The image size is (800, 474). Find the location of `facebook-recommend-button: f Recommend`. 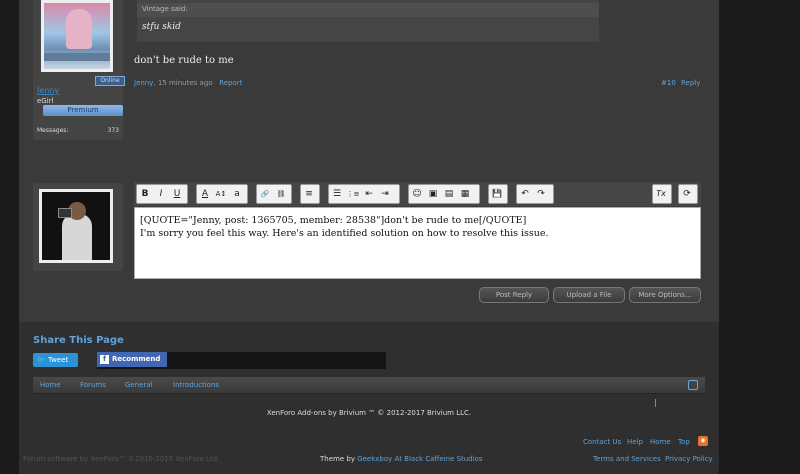

facebook-recommend-button: f Recommend is located at coordinates (132, 359).